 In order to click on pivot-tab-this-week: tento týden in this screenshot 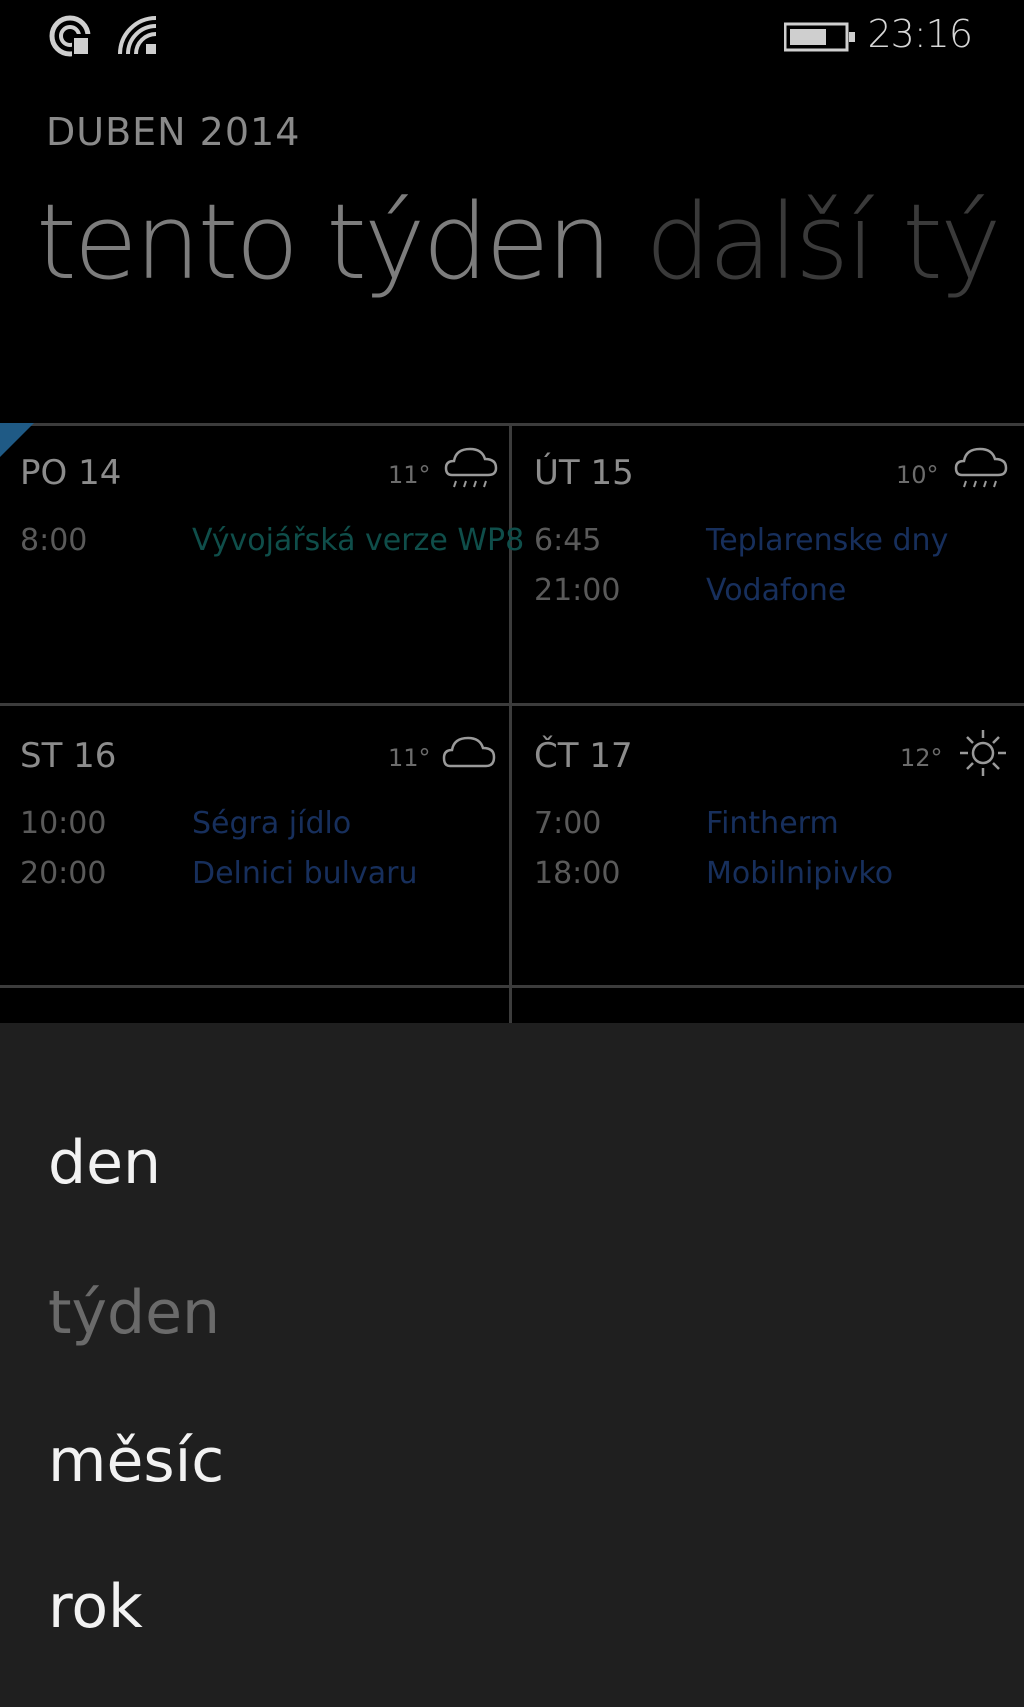, I will do `click(324, 242)`.